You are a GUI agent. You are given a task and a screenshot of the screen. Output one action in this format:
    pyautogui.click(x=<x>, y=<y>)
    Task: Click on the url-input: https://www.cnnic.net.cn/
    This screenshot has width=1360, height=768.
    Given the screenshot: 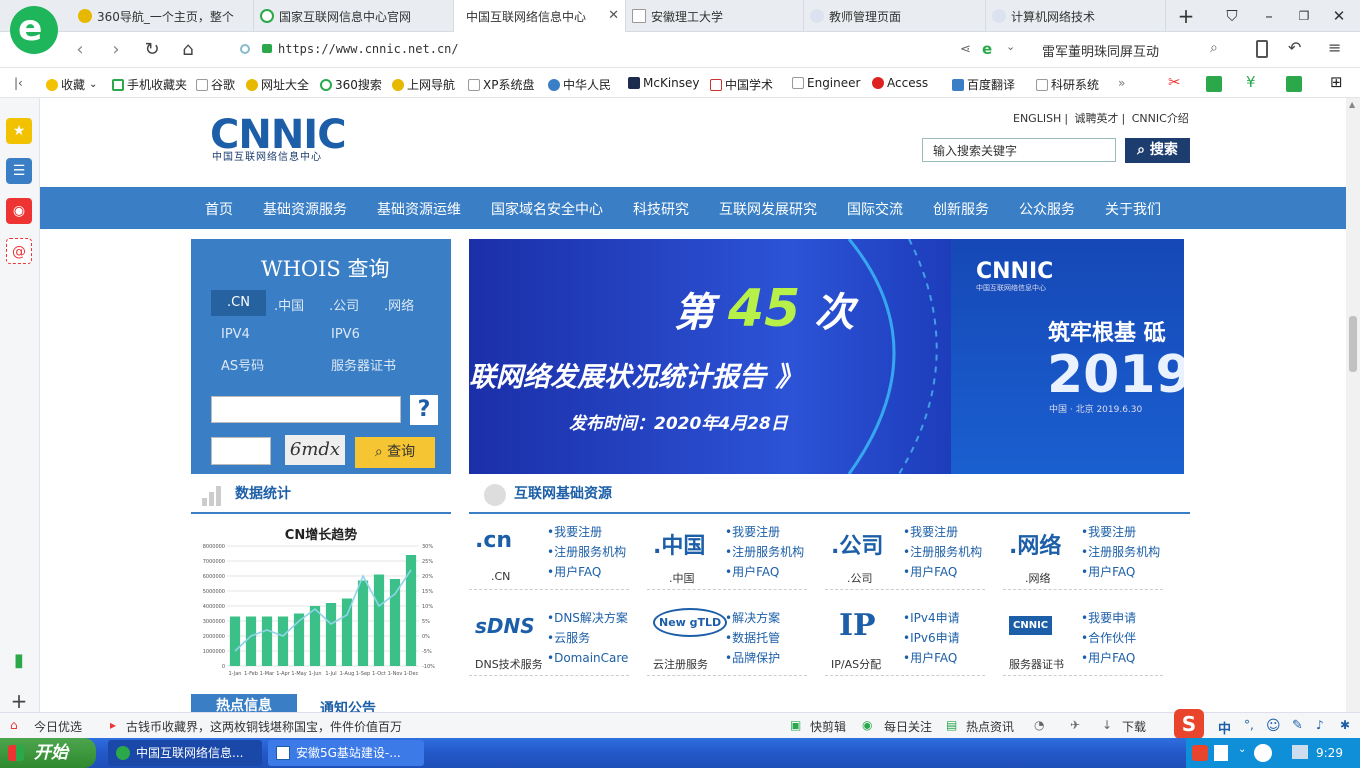 What is the action you would take?
    pyautogui.click(x=368, y=49)
    